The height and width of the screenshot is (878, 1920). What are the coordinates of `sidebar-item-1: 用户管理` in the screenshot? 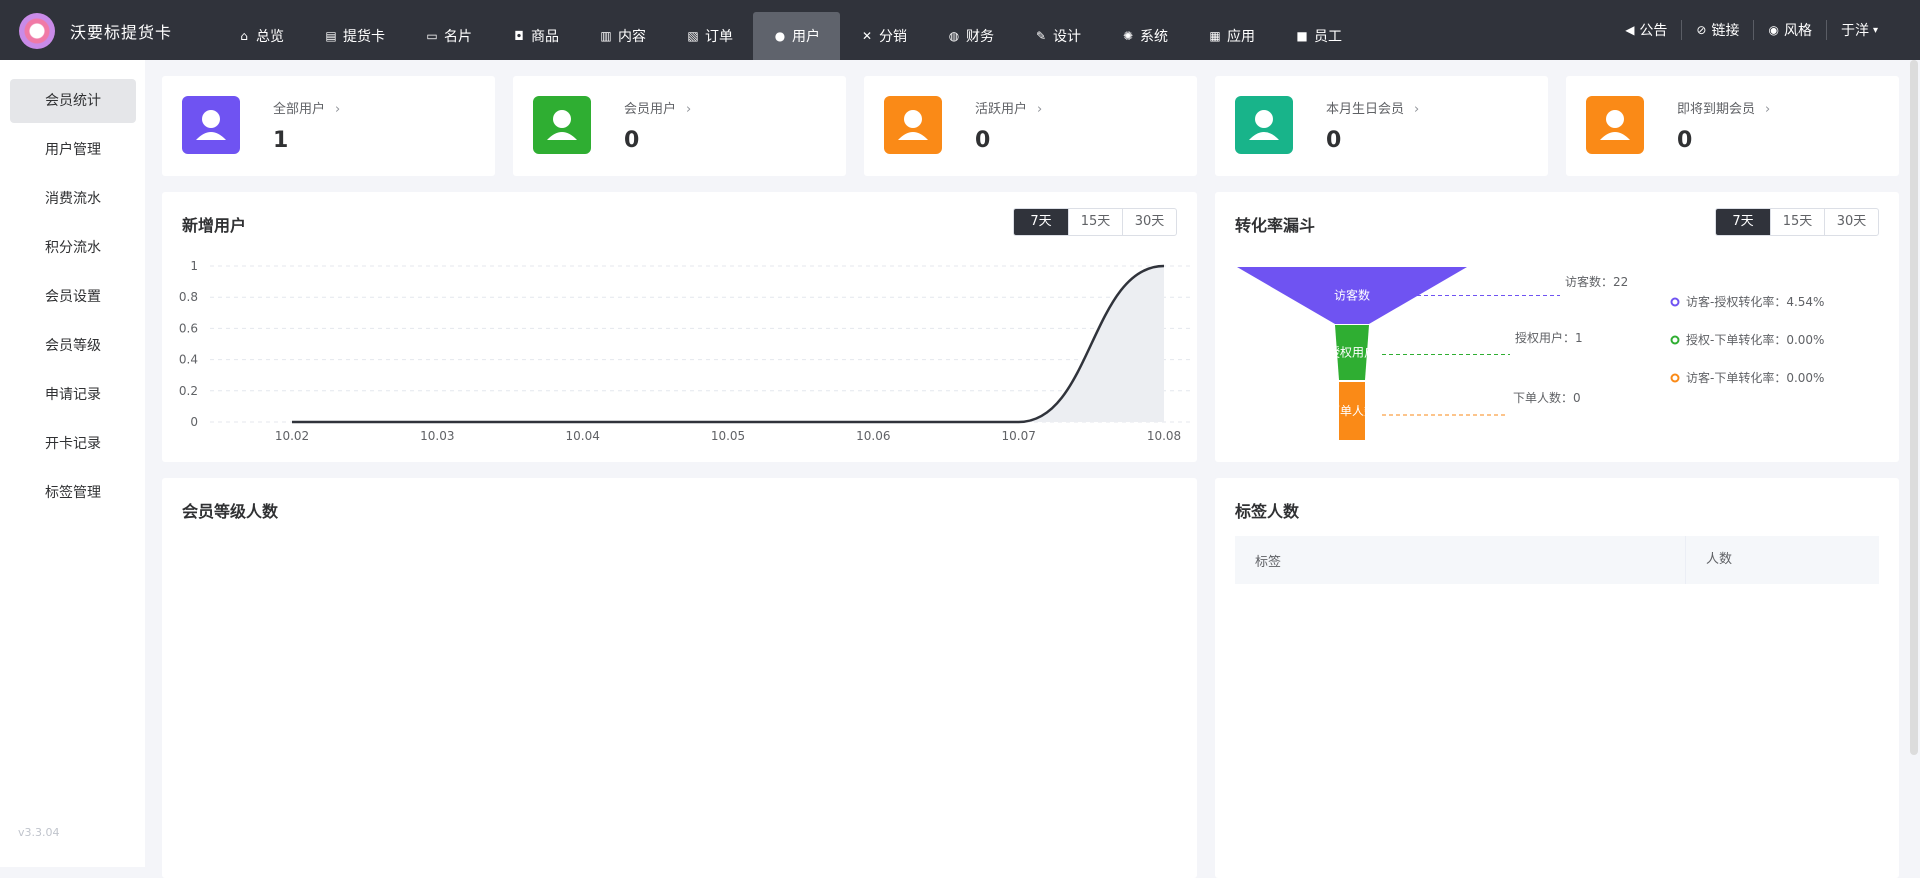 It's located at (73, 150).